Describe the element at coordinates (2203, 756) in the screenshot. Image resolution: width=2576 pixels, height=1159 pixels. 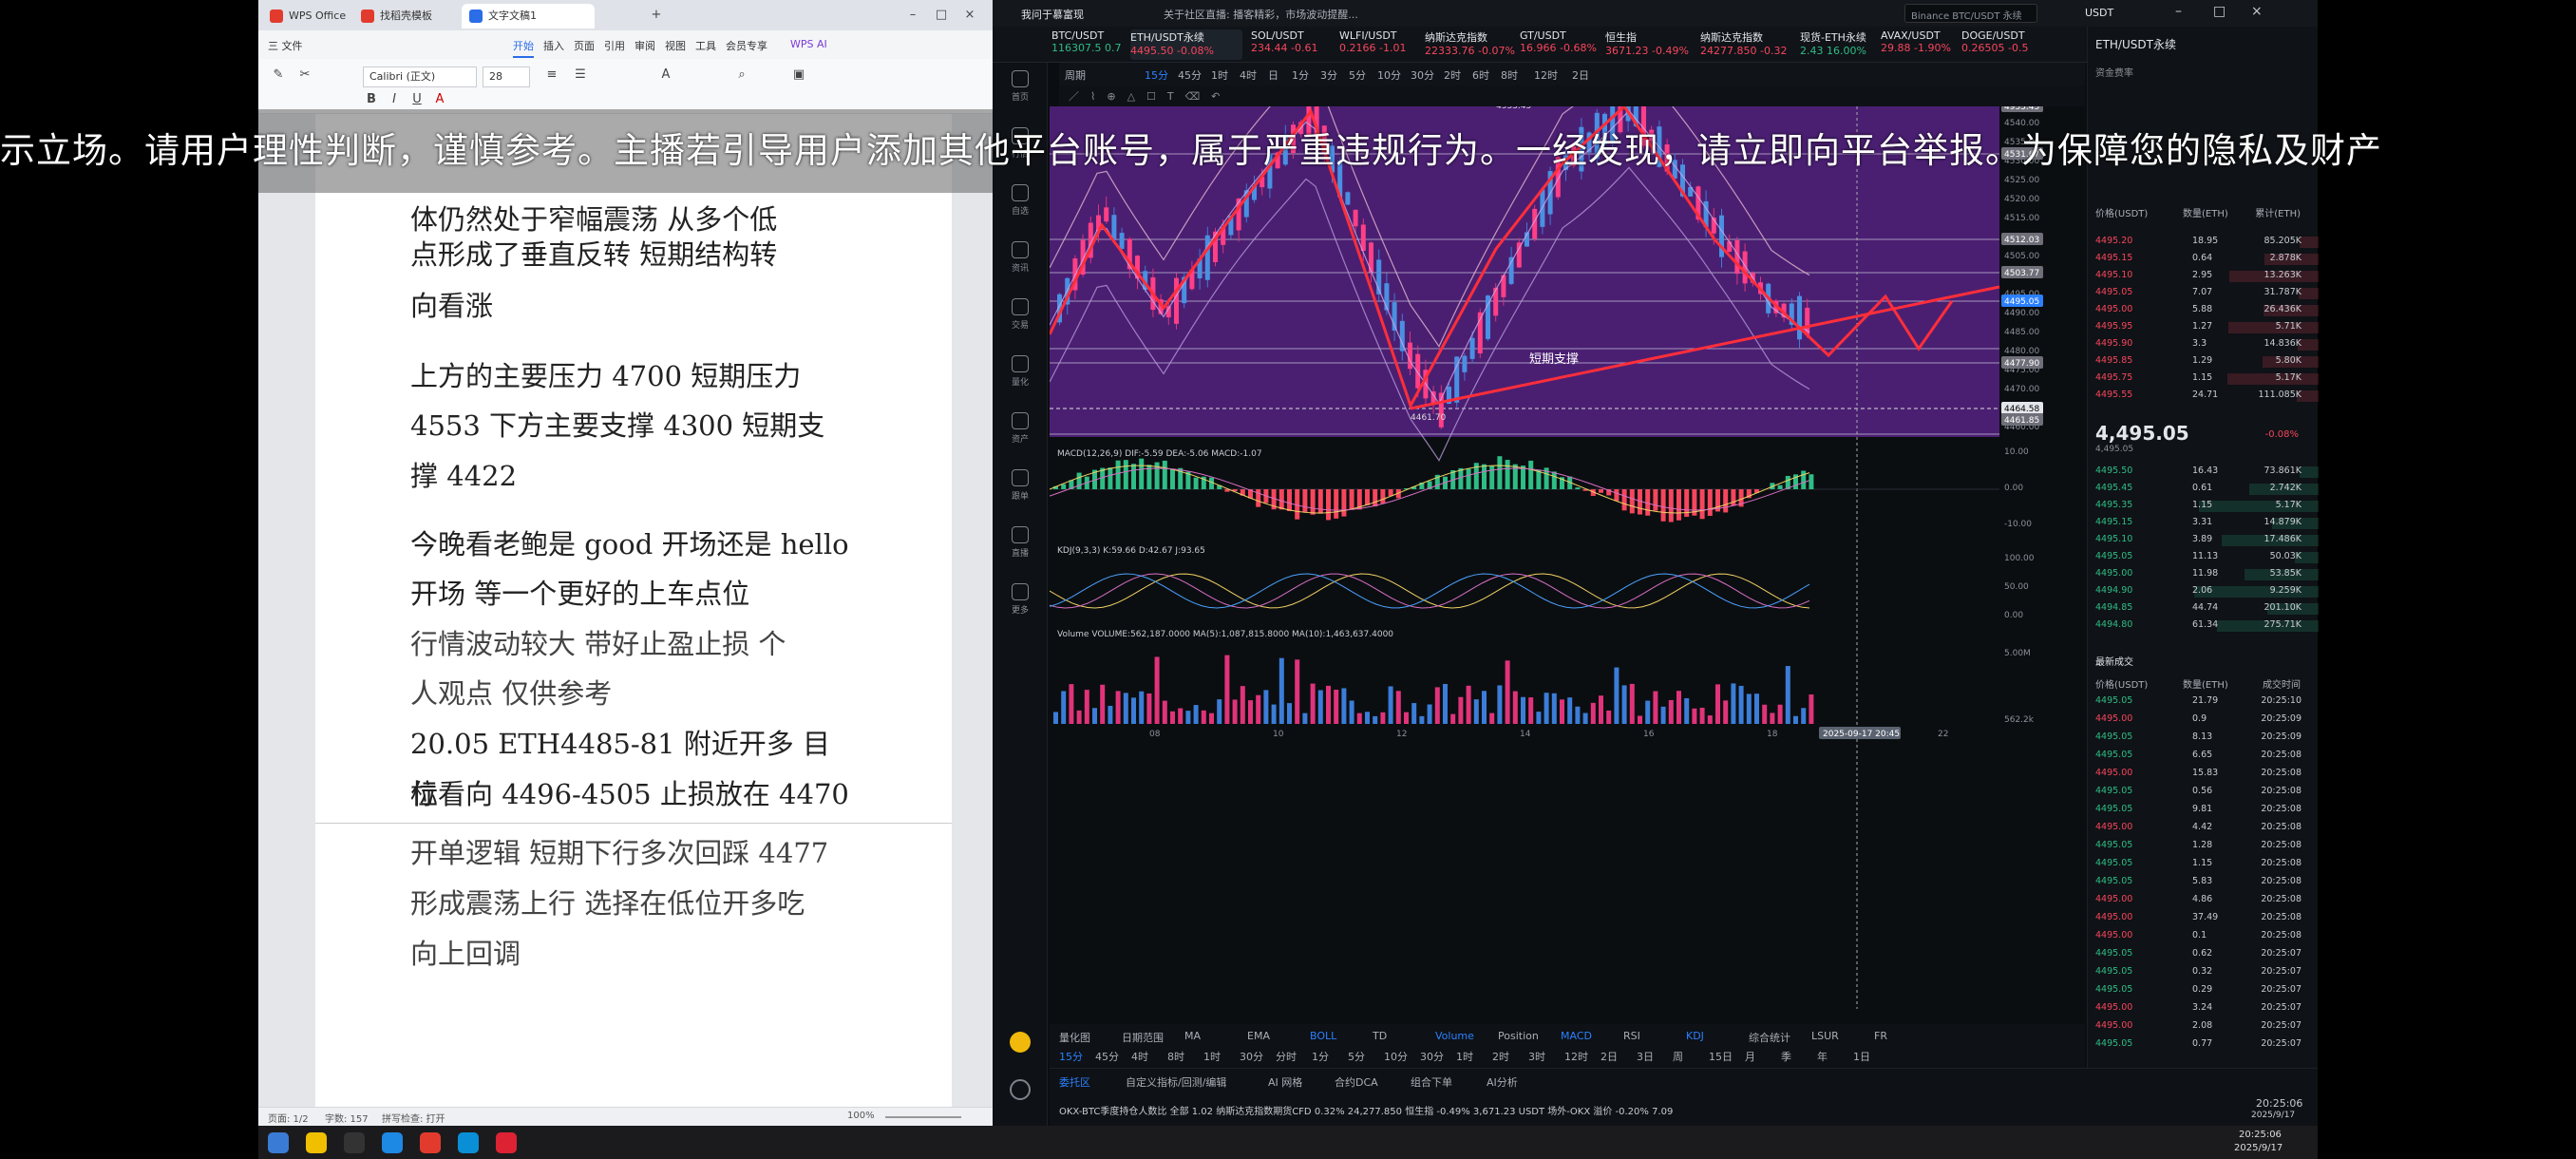
I see `trade-row: 4495.05 6.65 20:25:08` at that location.